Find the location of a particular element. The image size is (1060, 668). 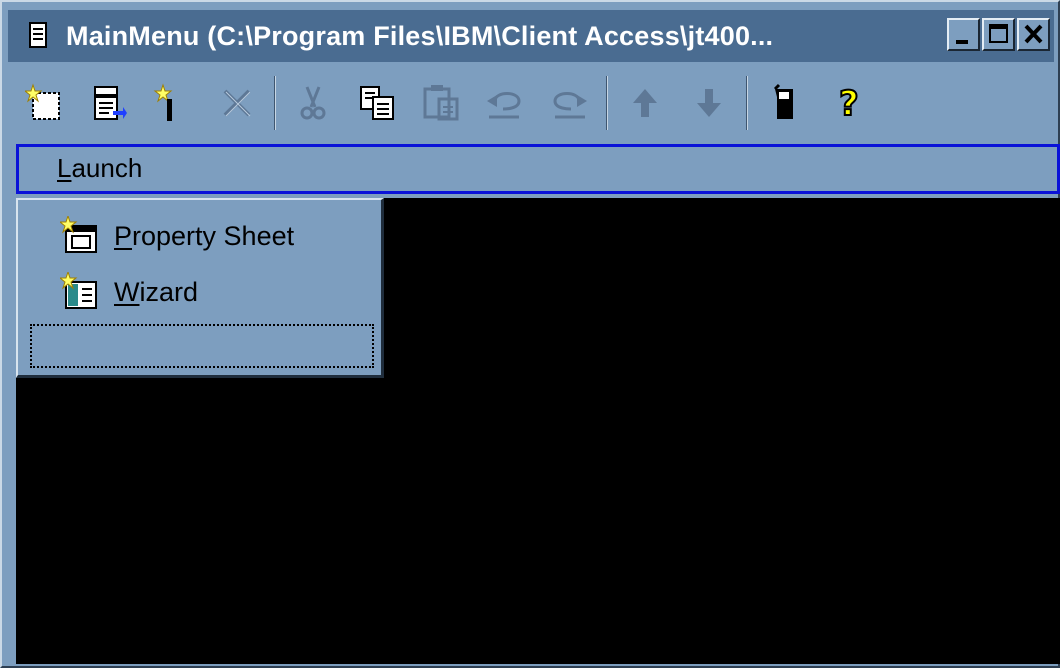

launch-mnemonic: L is located at coordinates (64, 168).